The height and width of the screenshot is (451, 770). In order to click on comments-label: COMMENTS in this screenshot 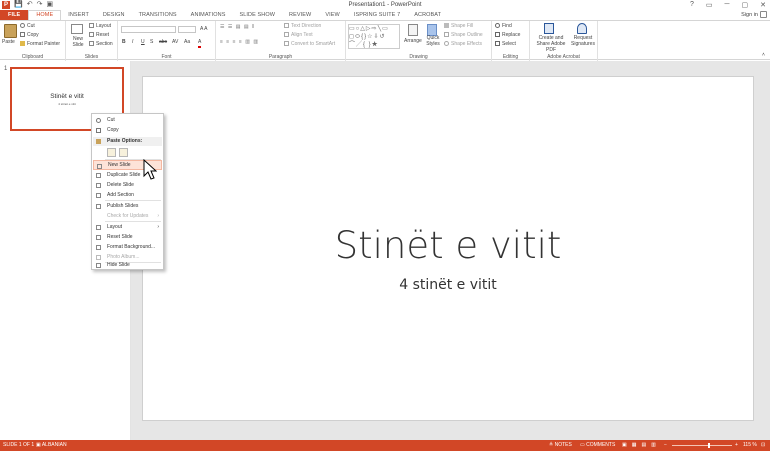, I will do `click(601, 445)`.